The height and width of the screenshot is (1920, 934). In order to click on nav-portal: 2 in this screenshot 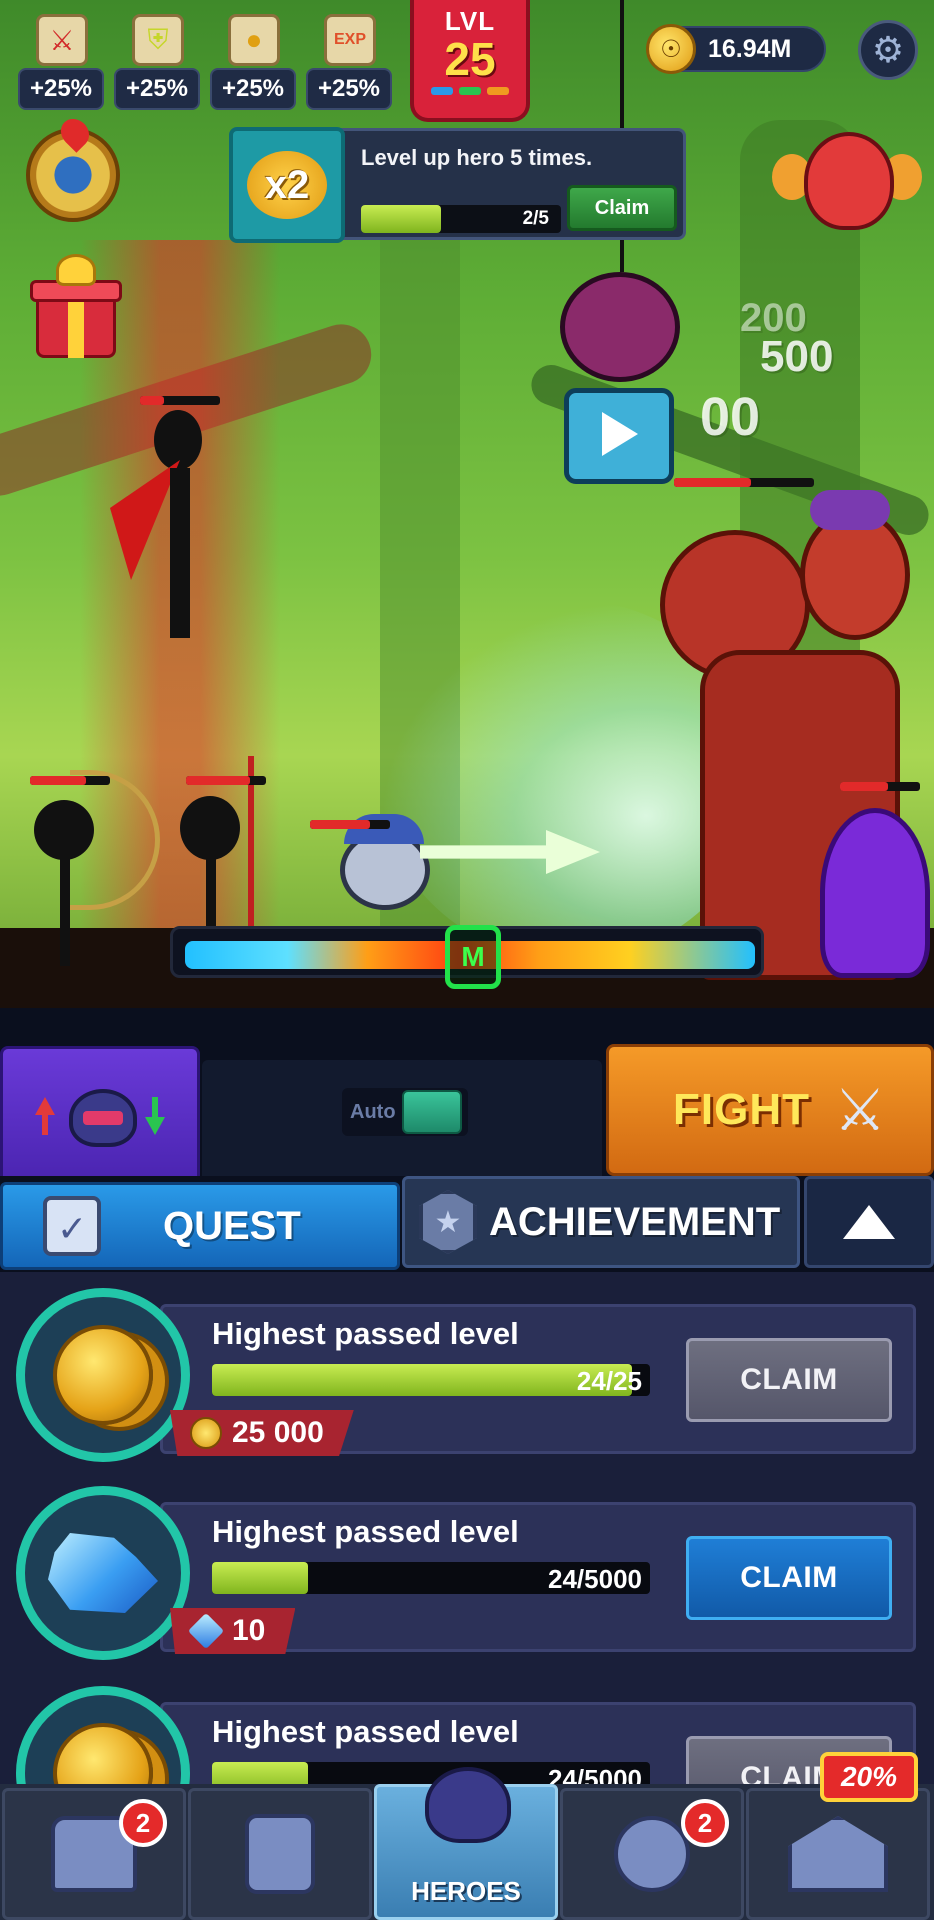, I will do `click(652, 1854)`.